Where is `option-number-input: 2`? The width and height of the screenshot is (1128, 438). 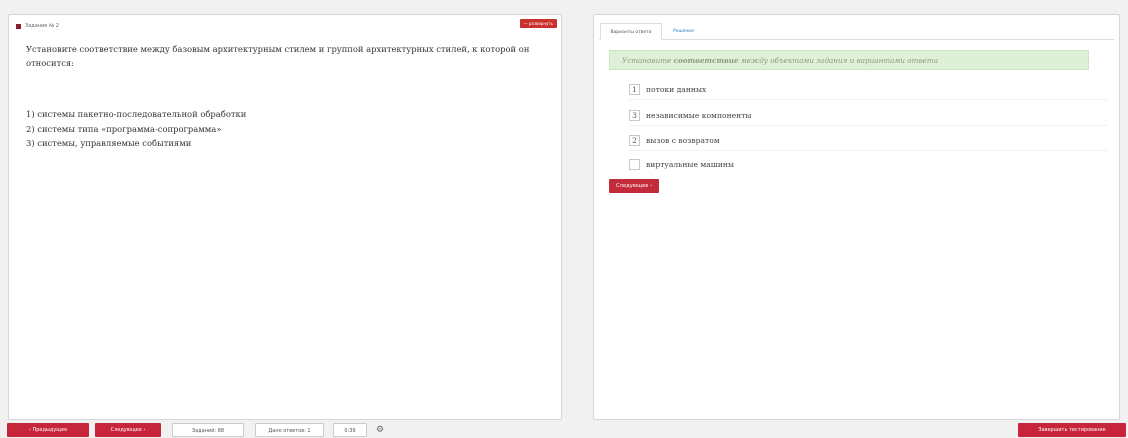
option-number-input: 2 is located at coordinates (634, 140).